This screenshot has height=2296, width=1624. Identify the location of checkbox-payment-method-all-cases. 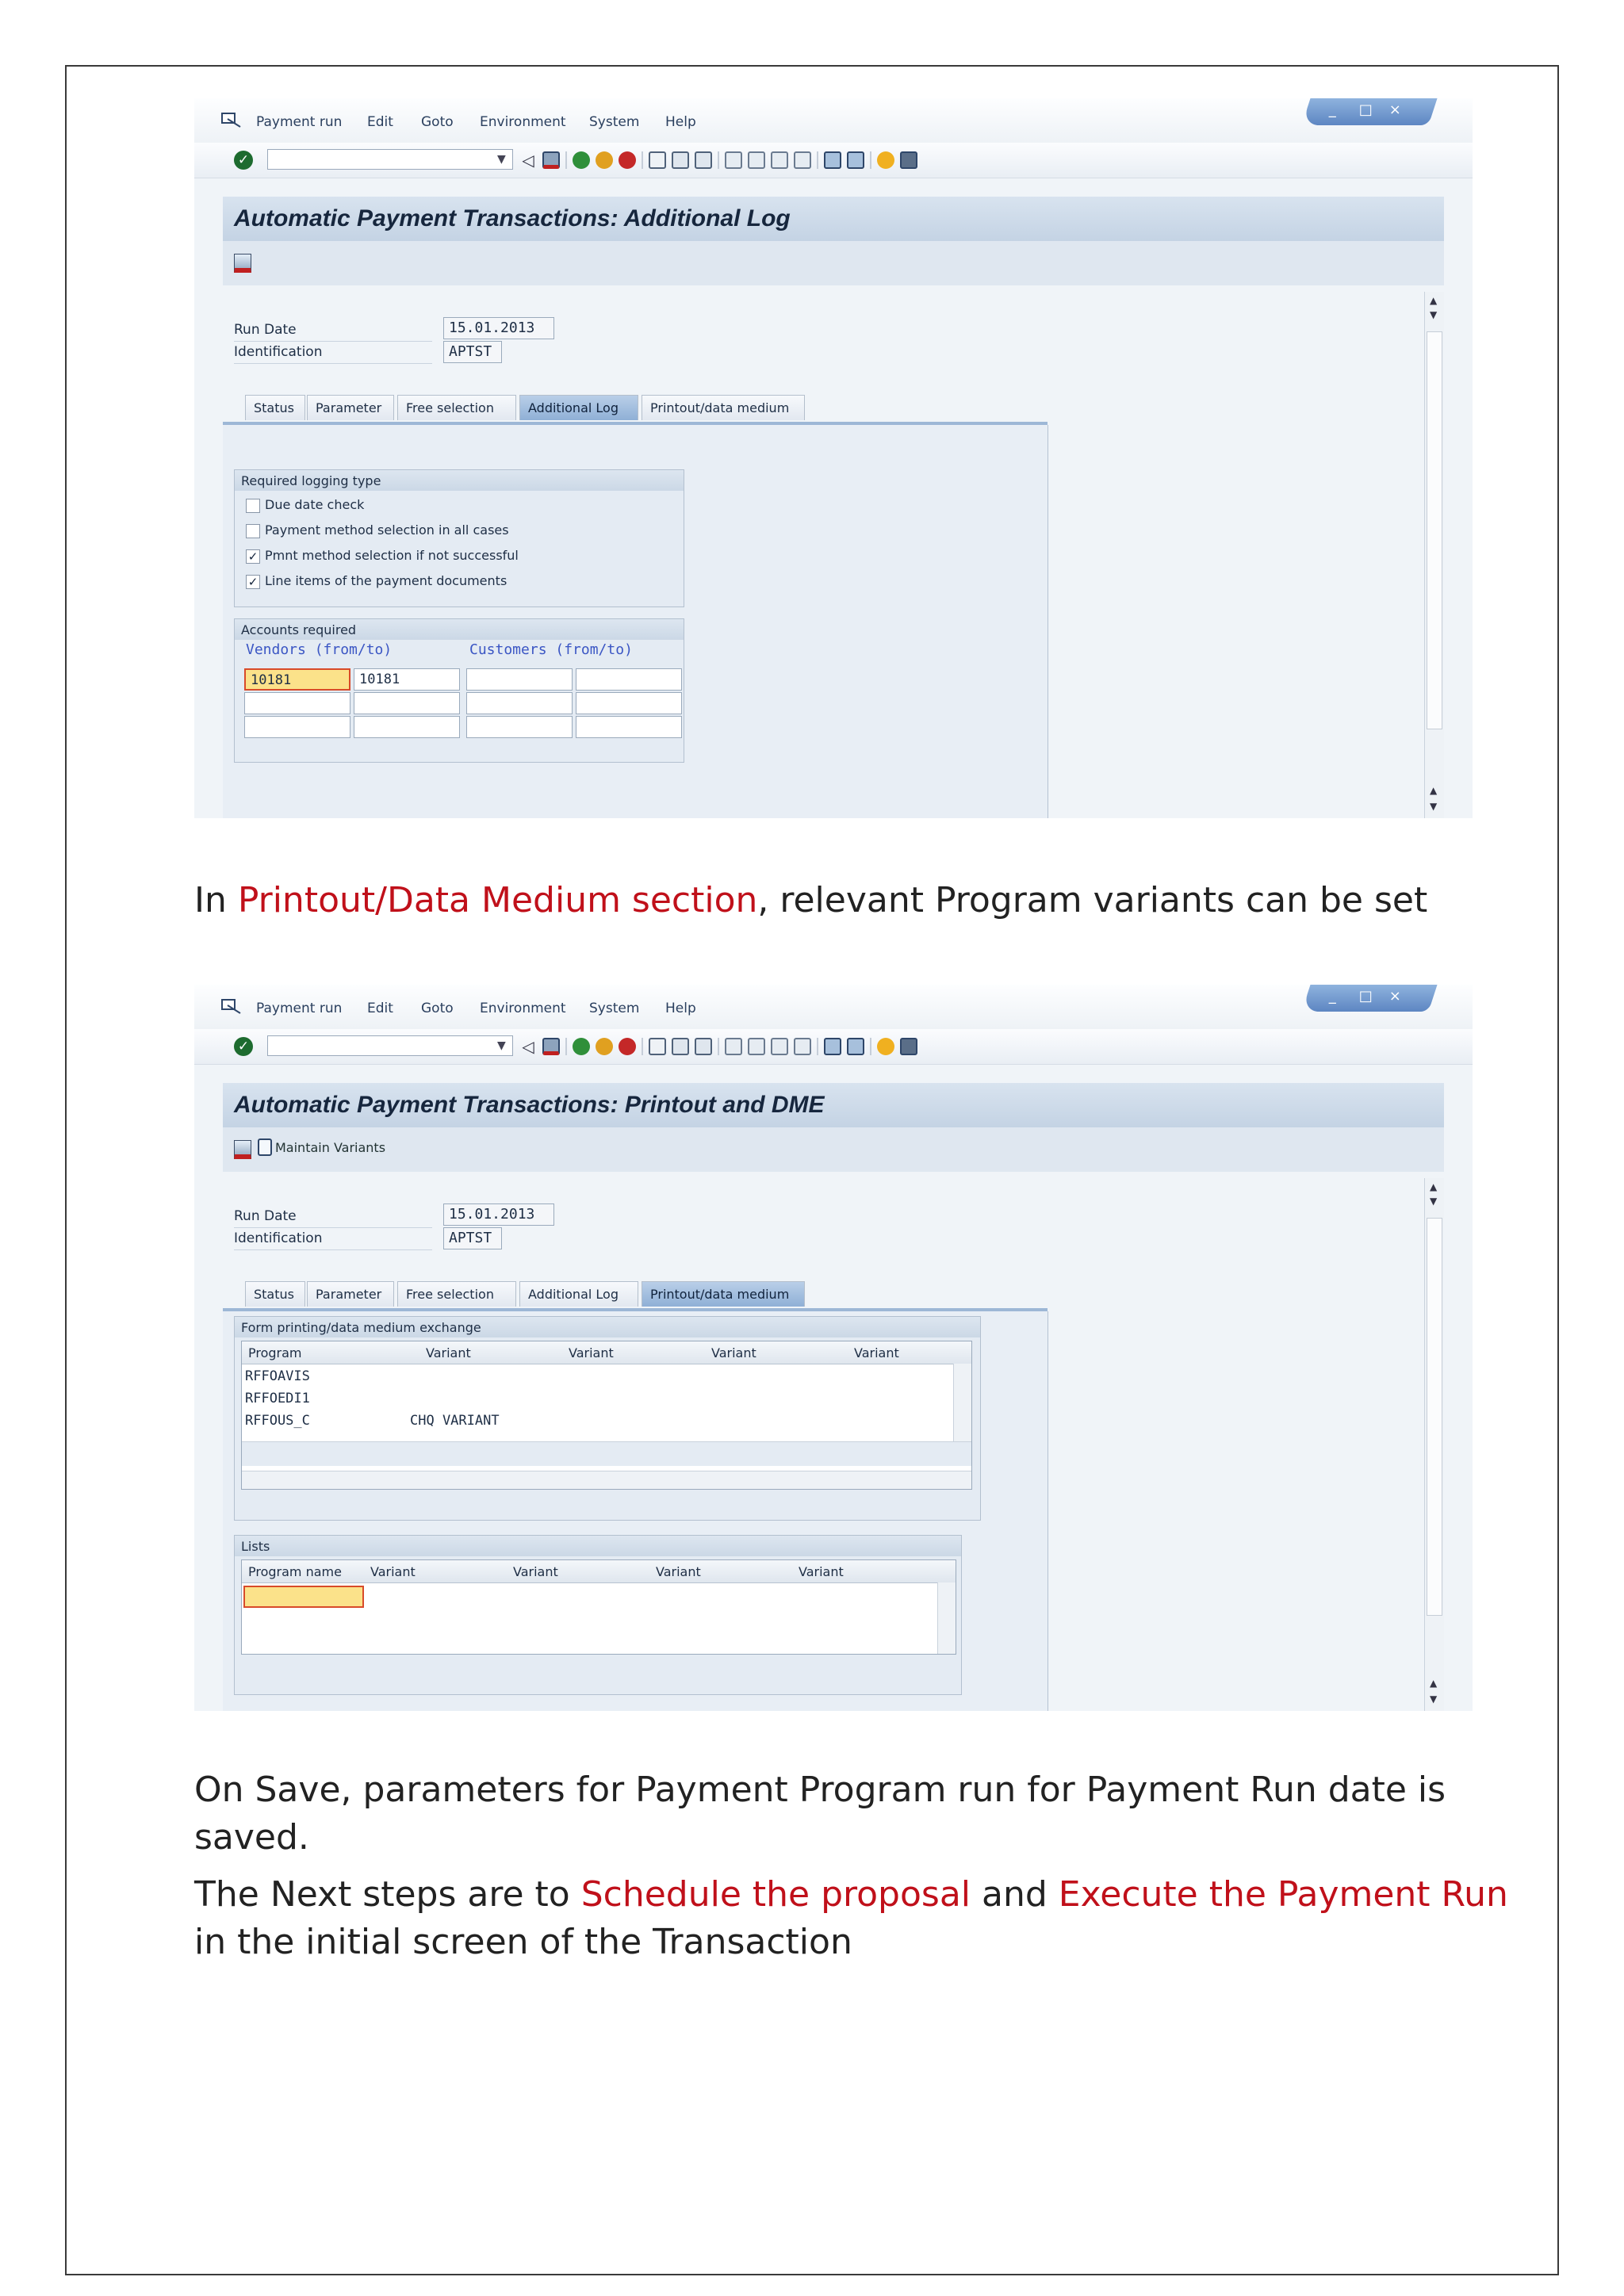
(253, 531).